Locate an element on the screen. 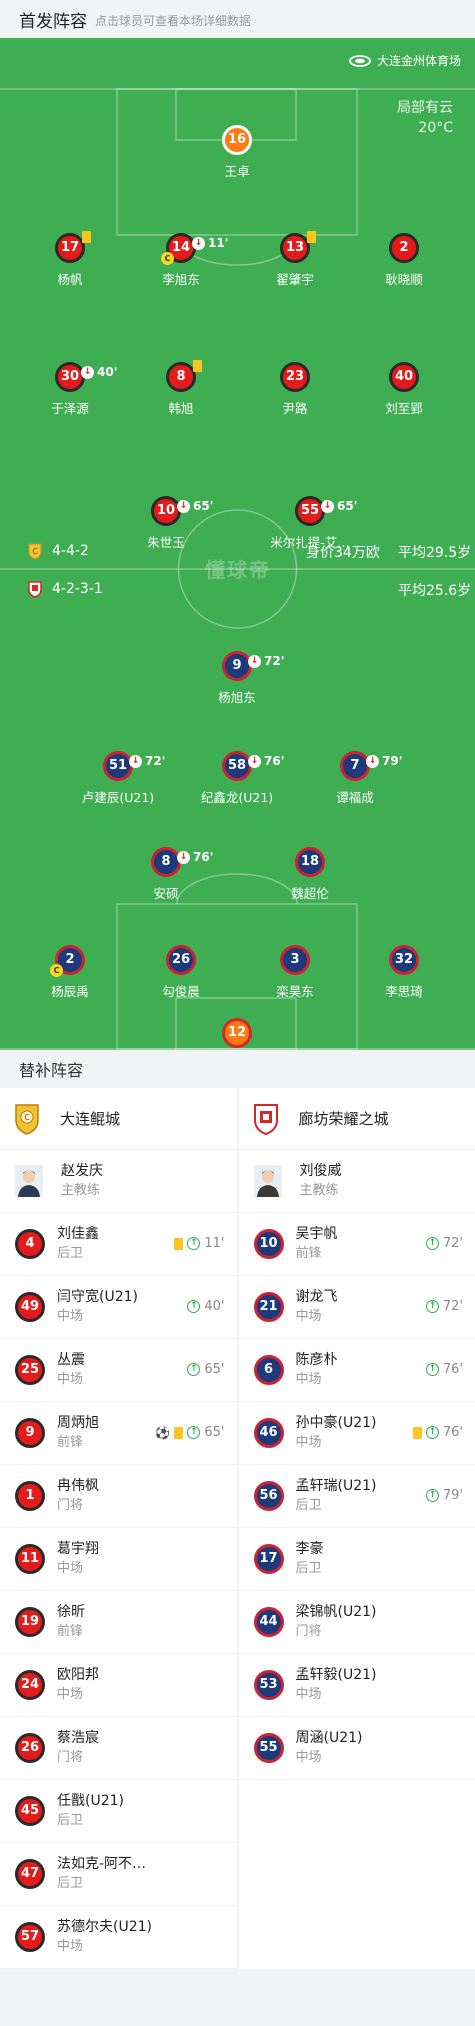 This screenshot has height=2026, width=475. home-player-9: 10 ↓ 65' 朱世玉 is located at coordinates (166, 523).